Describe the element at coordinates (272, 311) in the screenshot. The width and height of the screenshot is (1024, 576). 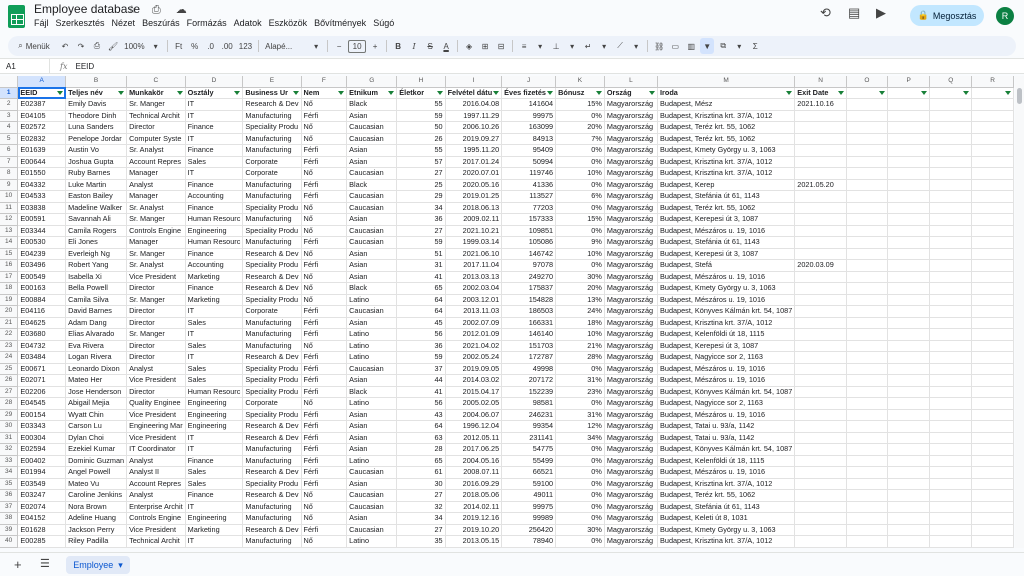
I see `cell: Corporate` at that location.